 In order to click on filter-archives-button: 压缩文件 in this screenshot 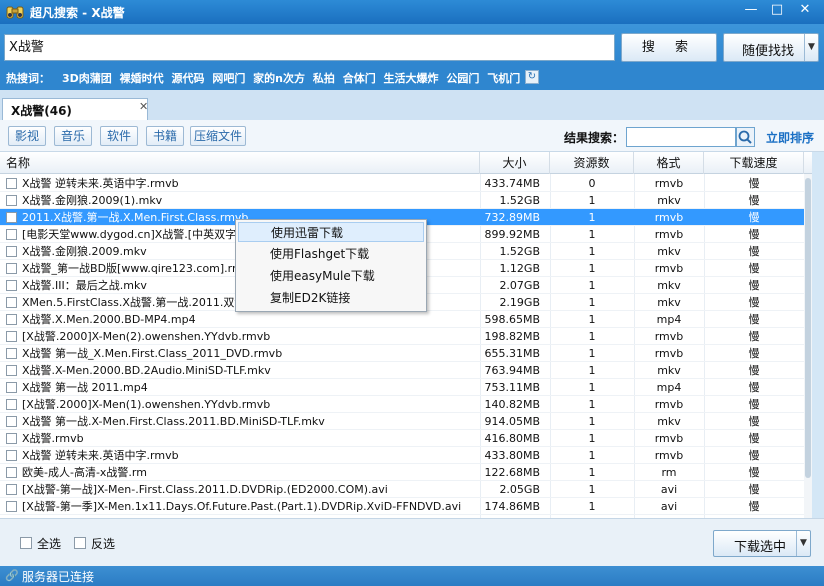, I will do `click(218, 136)`.